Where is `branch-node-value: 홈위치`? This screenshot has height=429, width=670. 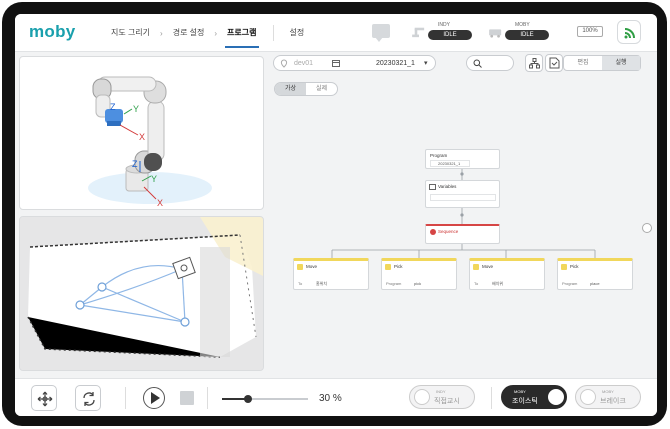
branch-node-value: 홈위치 is located at coordinates (322, 283).